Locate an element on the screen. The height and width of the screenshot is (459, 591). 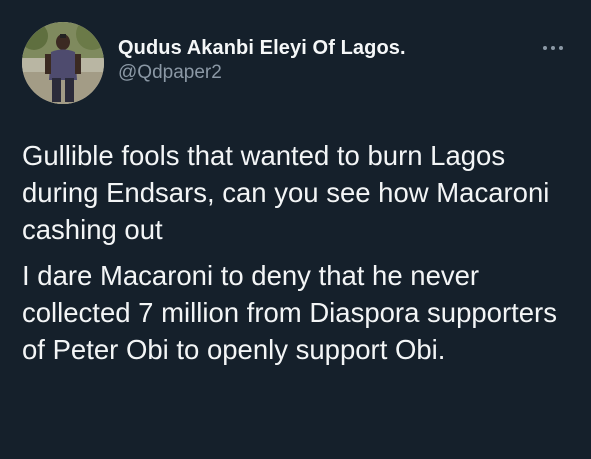
author-block: Qudus Akanbi Eleyi Of Lagos. @Qdpaper2 is located at coordinates (262, 60).